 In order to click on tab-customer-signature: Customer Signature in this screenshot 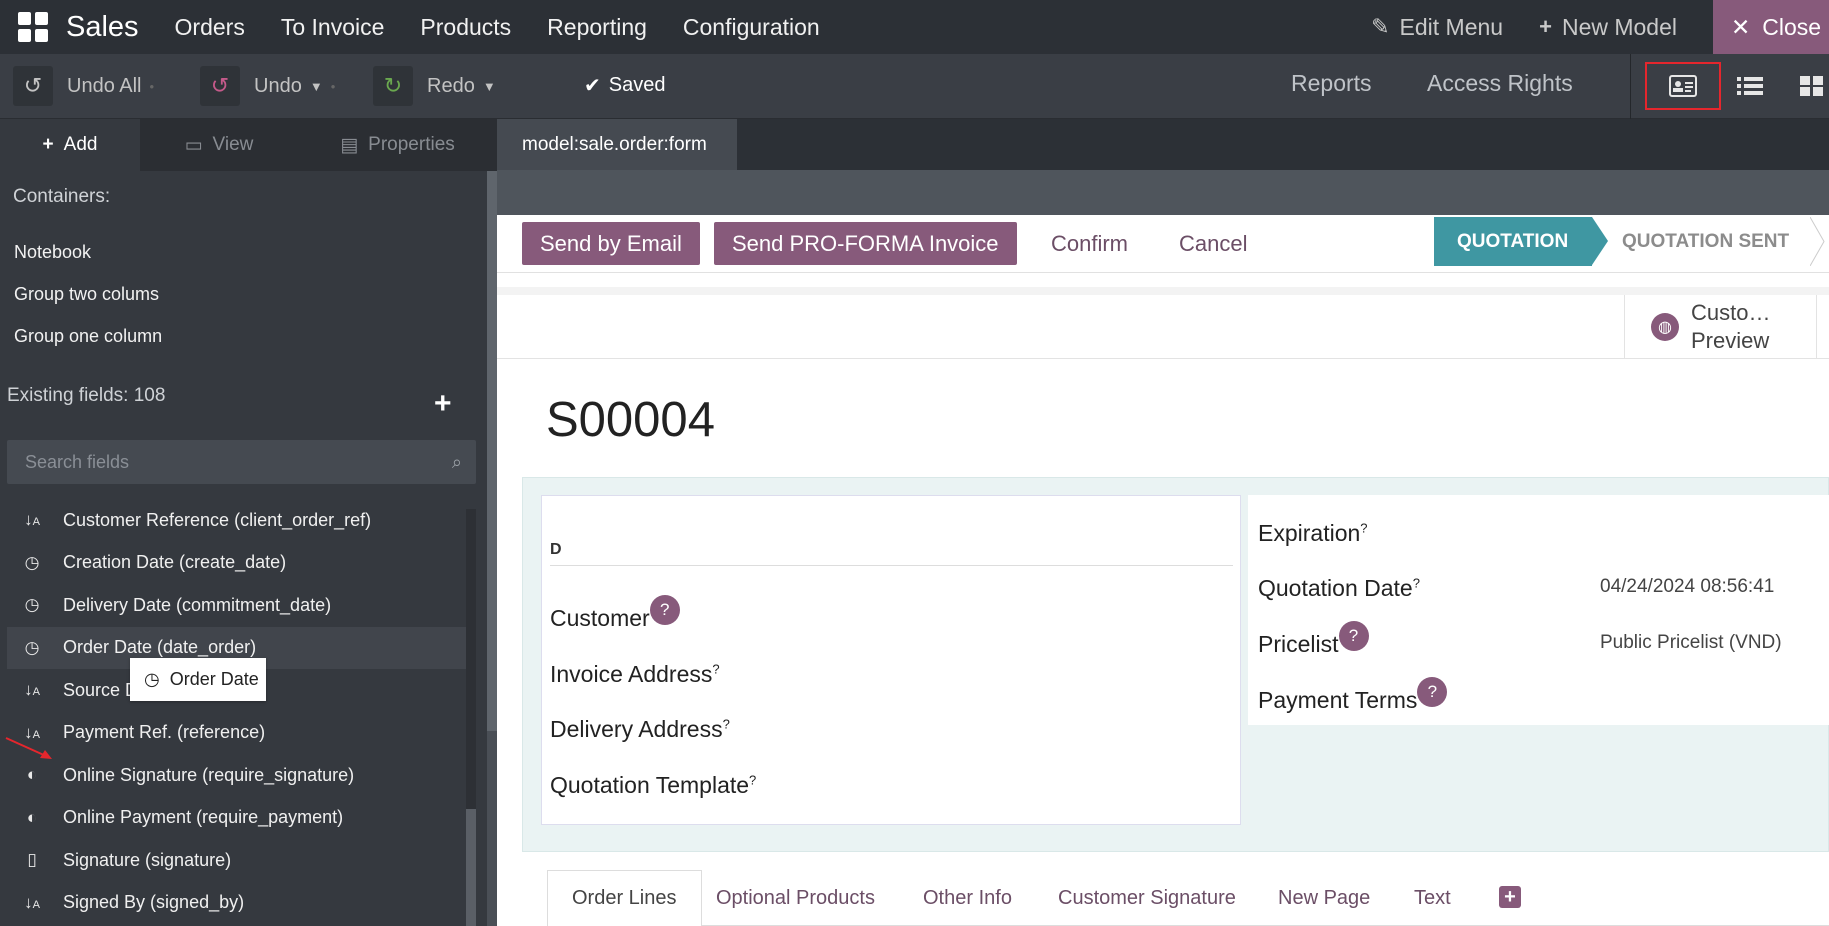, I will do `click(1147, 898)`.